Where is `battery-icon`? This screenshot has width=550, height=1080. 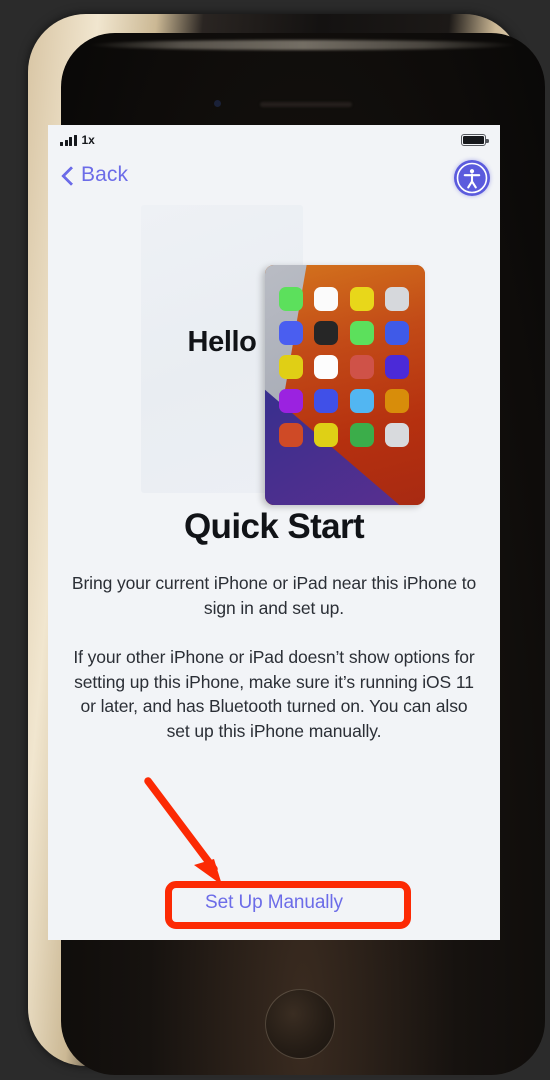 battery-icon is located at coordinates (475, 140).